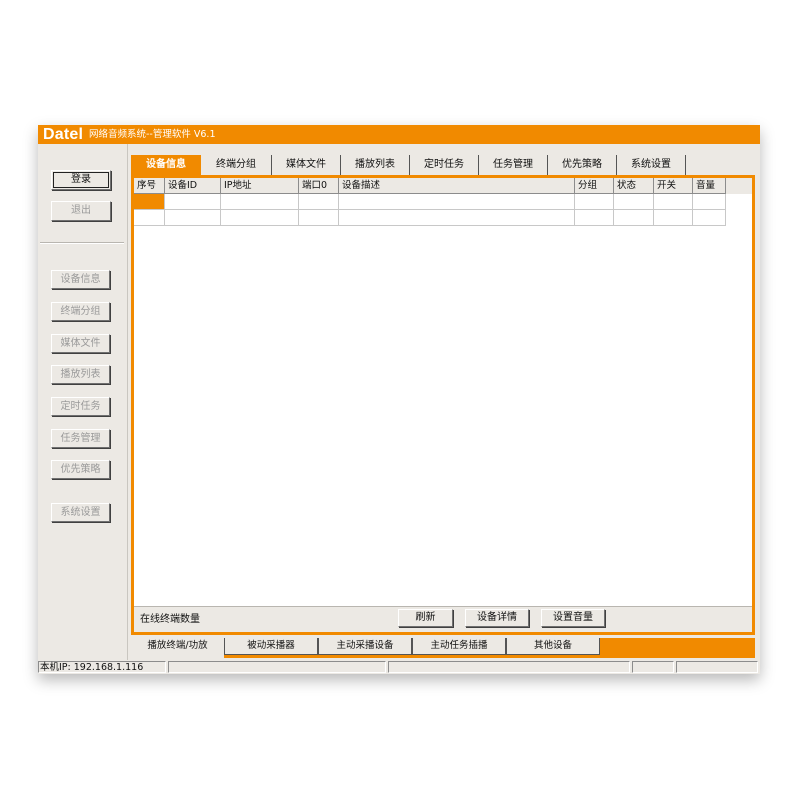  What do you see at coordinates (594, 186) in the screenshot?
I see `column-header-group: 分组` at bounding box center [594, 186].